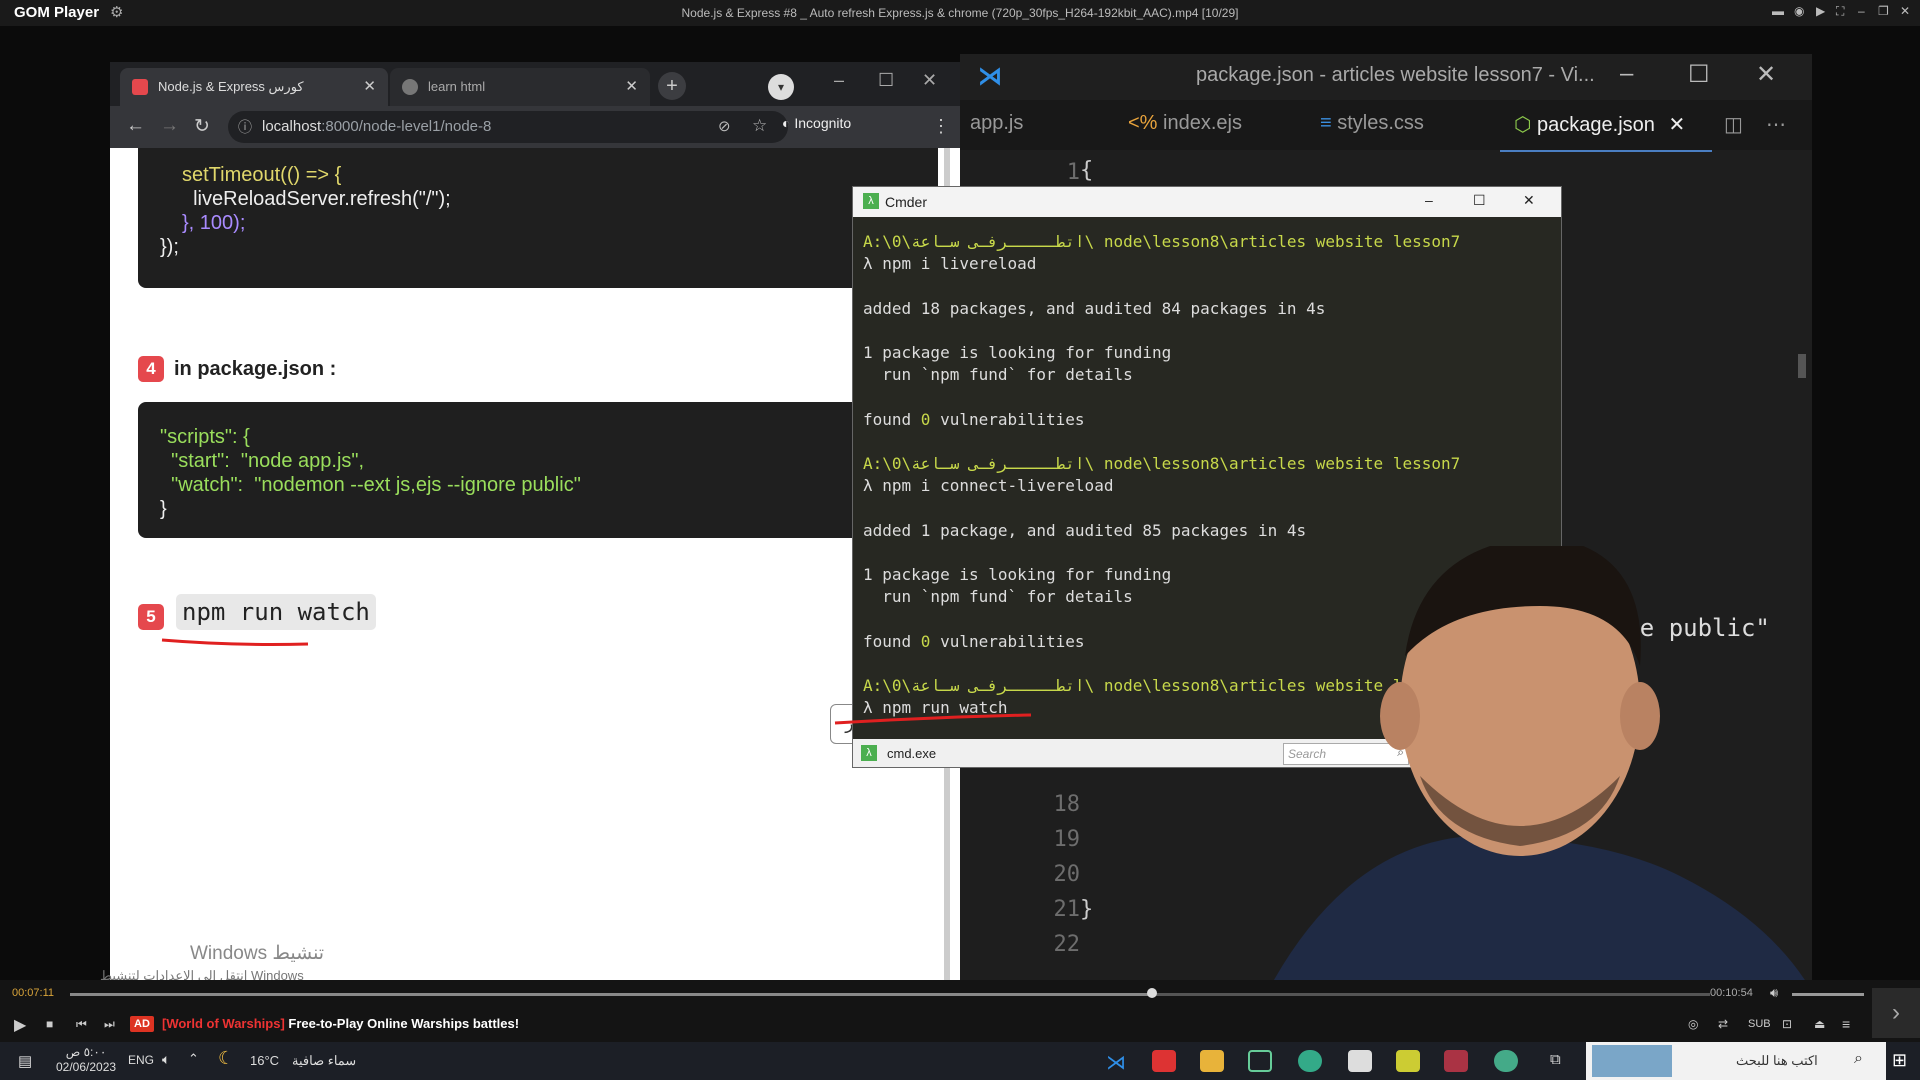 This screenshot has height=1080, width=1920. What do you see at coordinates (1555, 1059) in the screenshot?
I see `task-view-icon: ⧉` at bounding box center [1555, 1059].